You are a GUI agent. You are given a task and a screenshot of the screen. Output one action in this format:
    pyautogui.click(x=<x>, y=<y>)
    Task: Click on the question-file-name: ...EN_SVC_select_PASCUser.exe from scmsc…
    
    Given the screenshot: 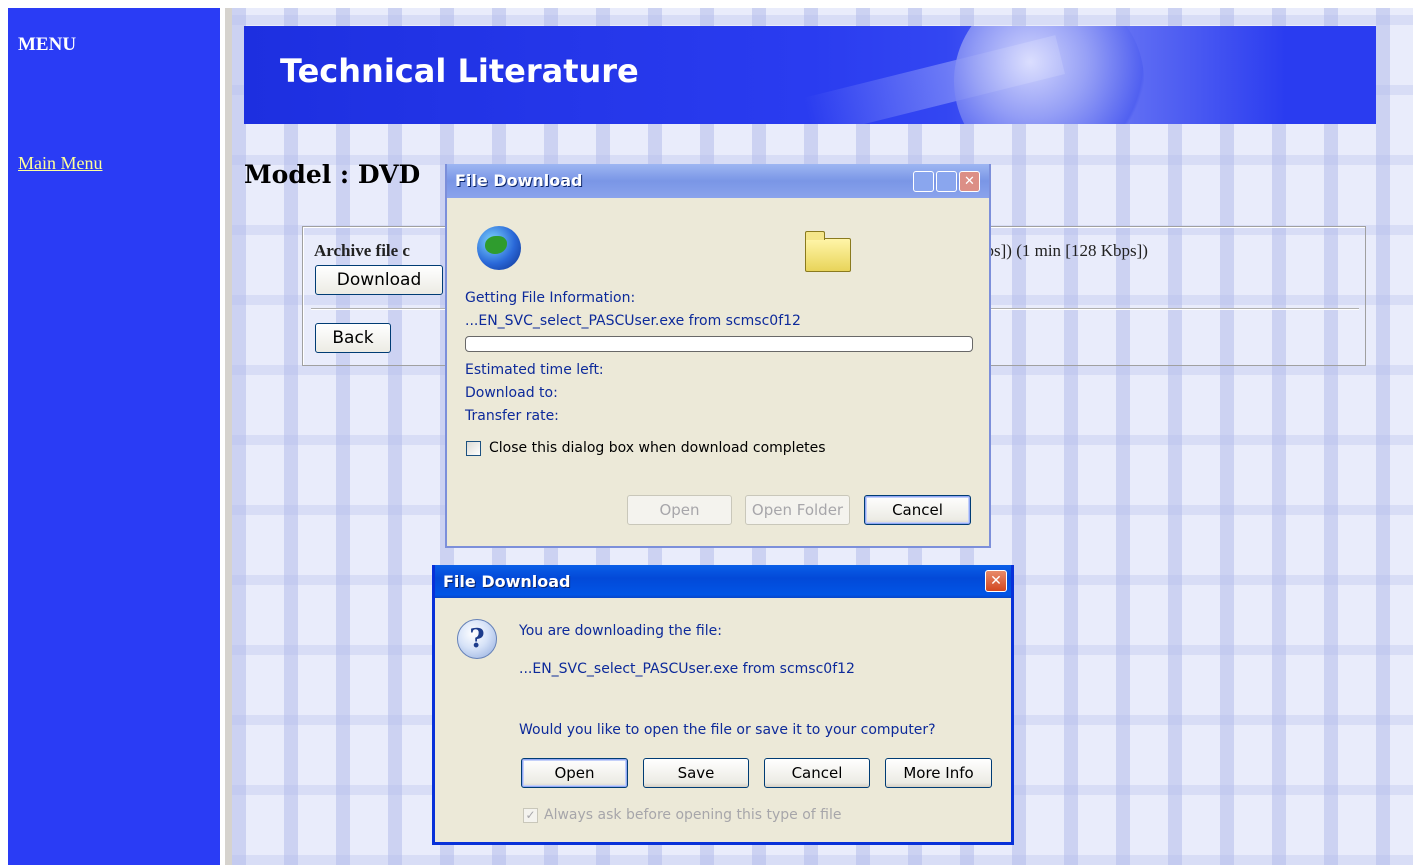 What is the action you would take?
    pyautogui.click(x=687, y=669)
    